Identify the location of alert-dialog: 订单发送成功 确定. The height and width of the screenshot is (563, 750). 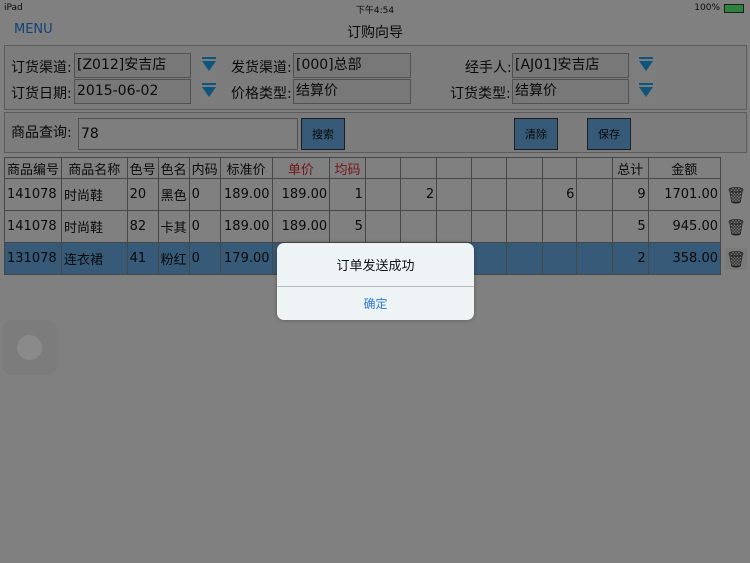
(375, 281).